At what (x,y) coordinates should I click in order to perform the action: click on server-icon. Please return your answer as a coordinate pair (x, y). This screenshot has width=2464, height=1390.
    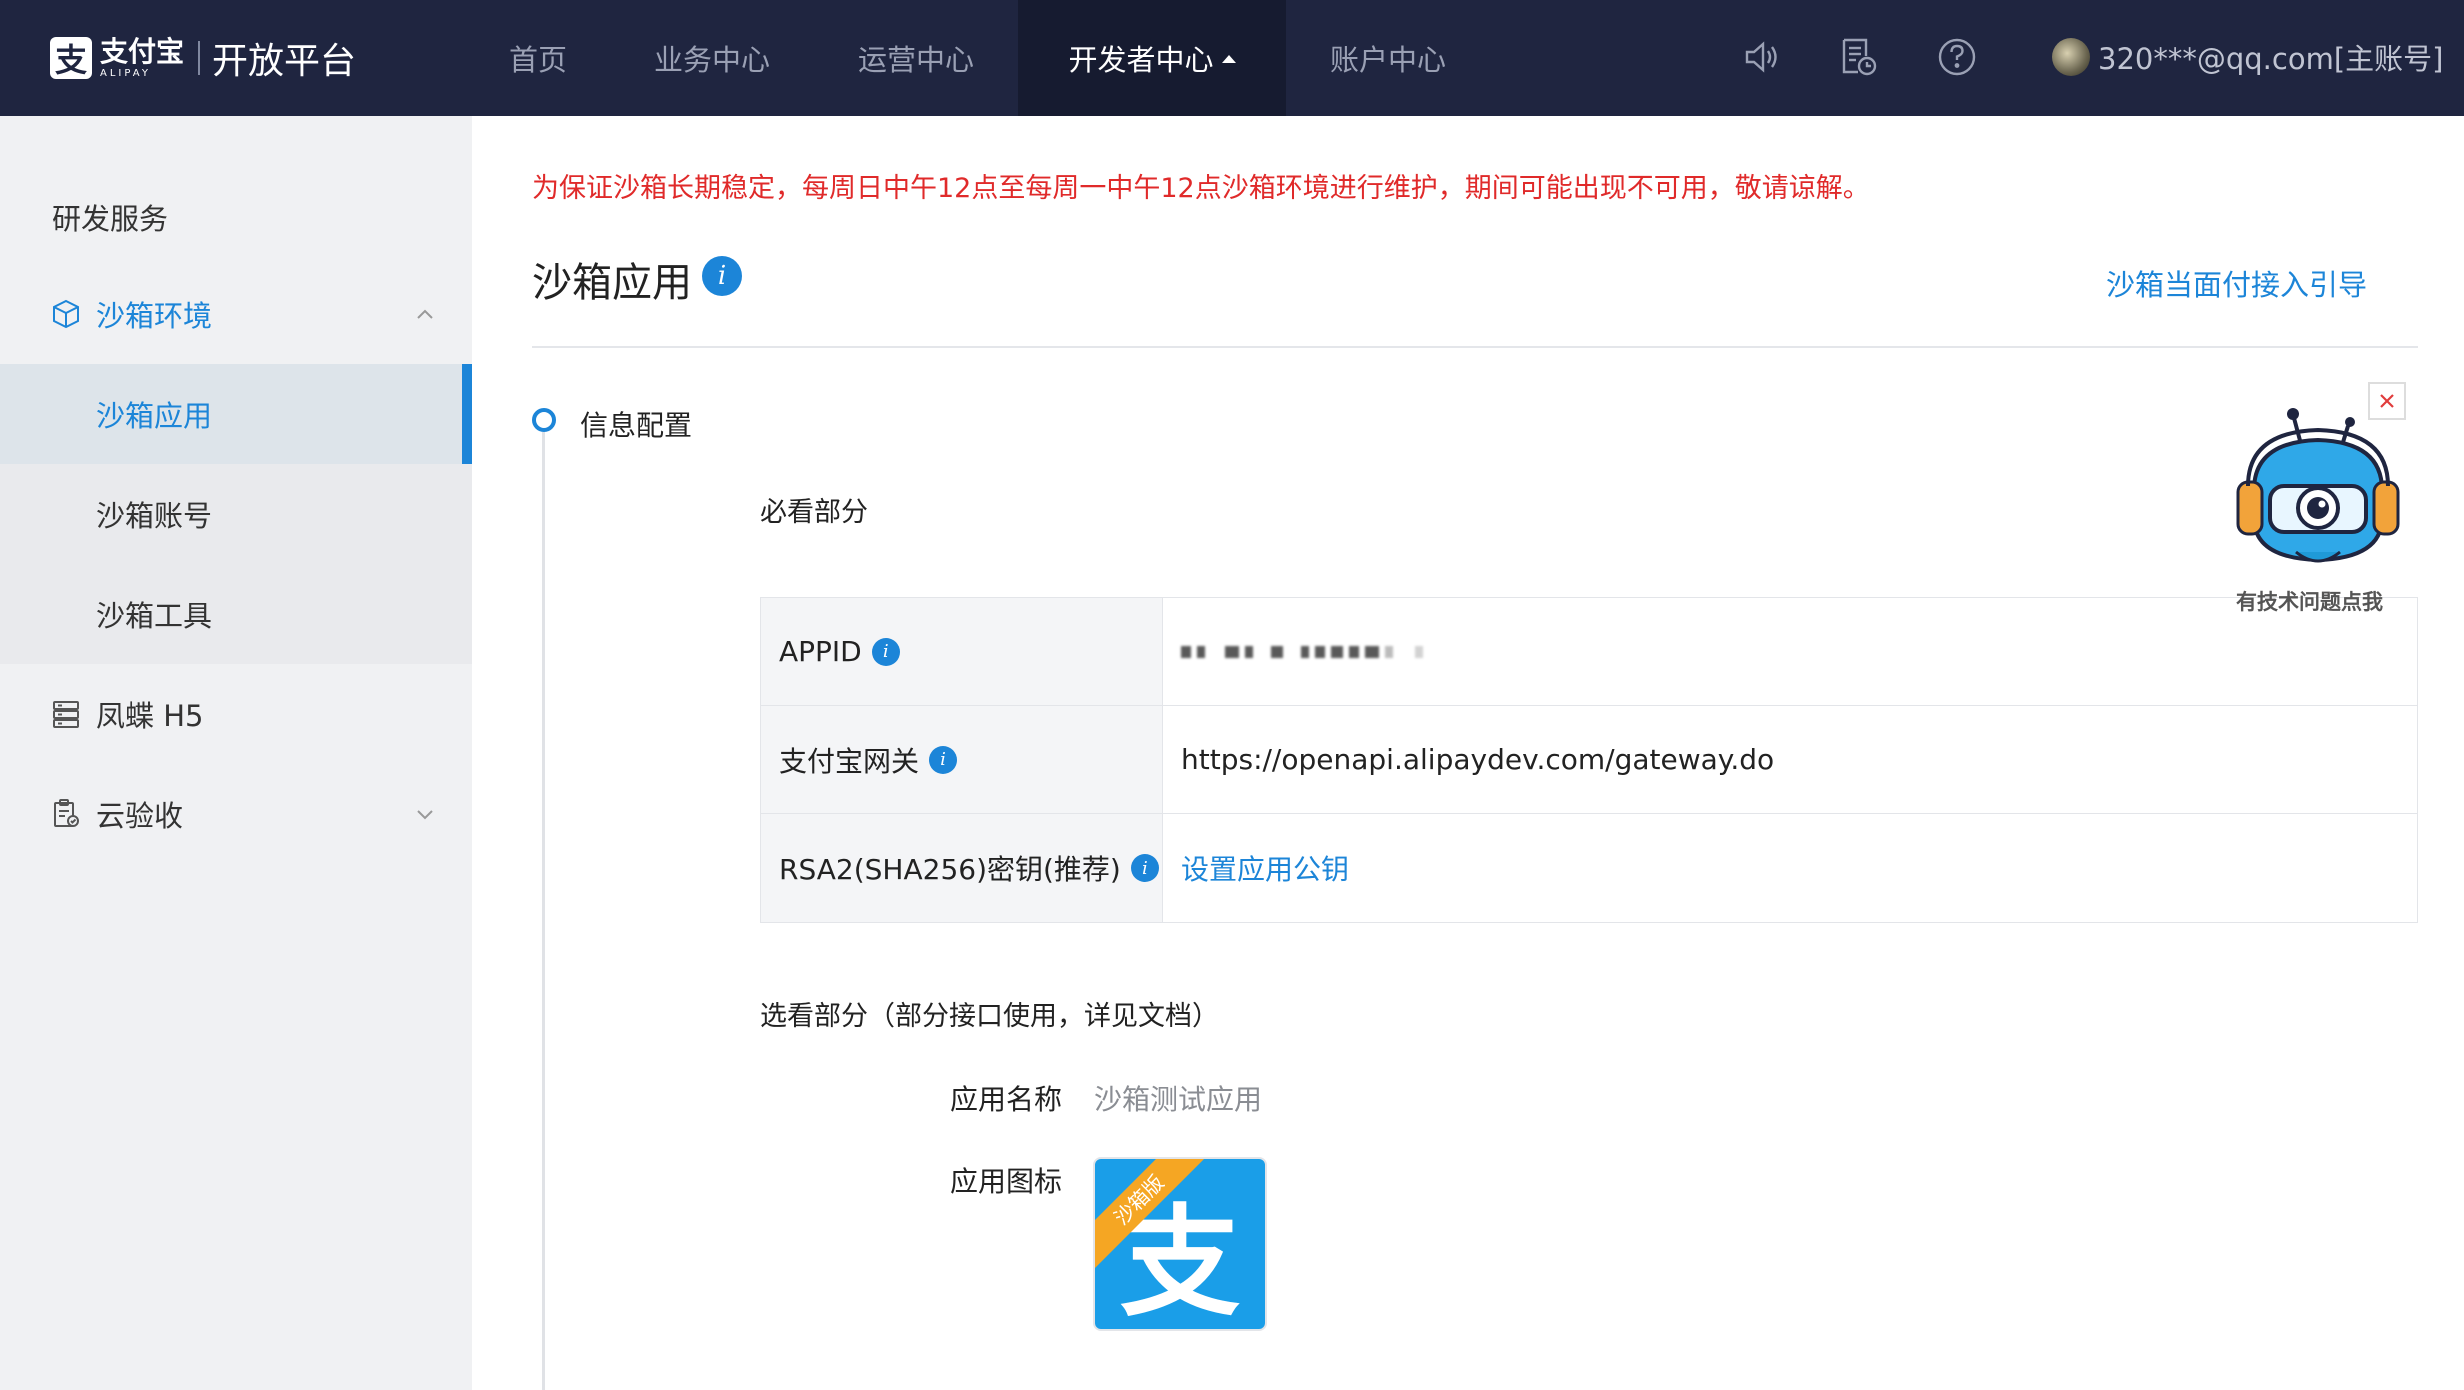
    Looking at the image, I should click on (66, 714).